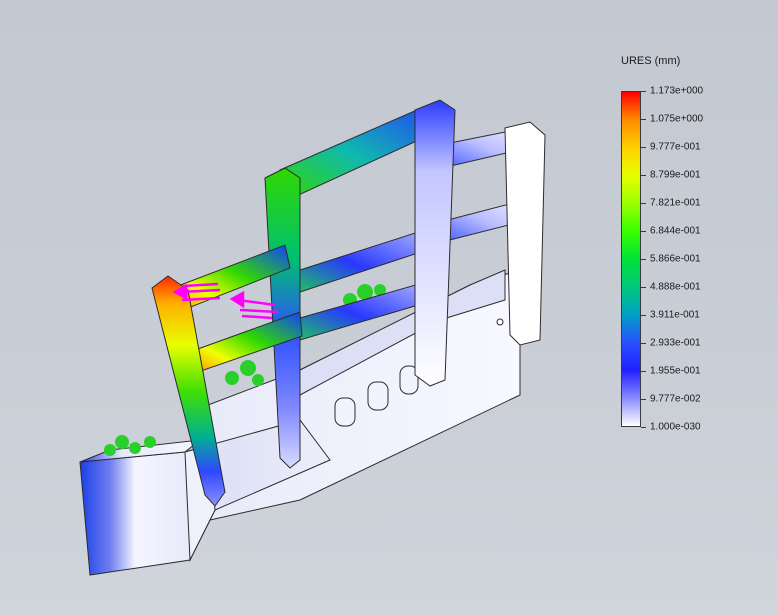 The image size is (778, 615). I want to click on post-rear, so click(525, 233).